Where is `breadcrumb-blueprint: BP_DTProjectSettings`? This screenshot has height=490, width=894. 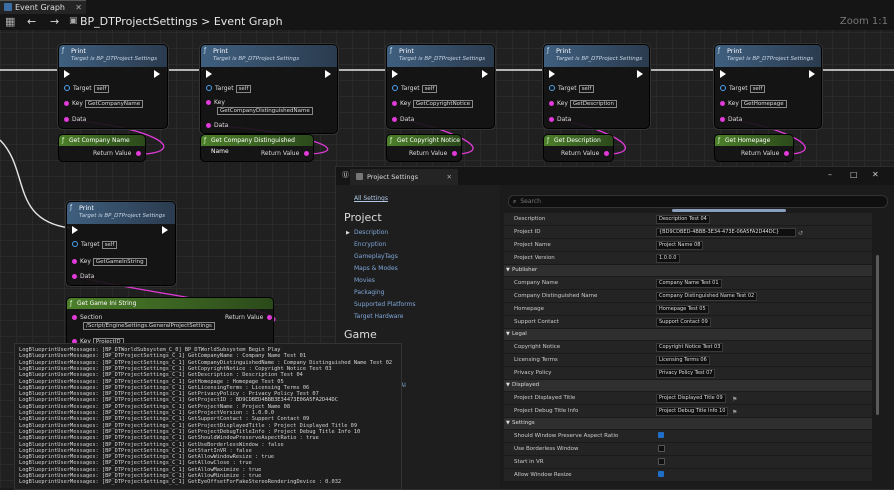 breadcrumb-blueprint: BP_DTProjectSettings is located at coordinates (139, 21).